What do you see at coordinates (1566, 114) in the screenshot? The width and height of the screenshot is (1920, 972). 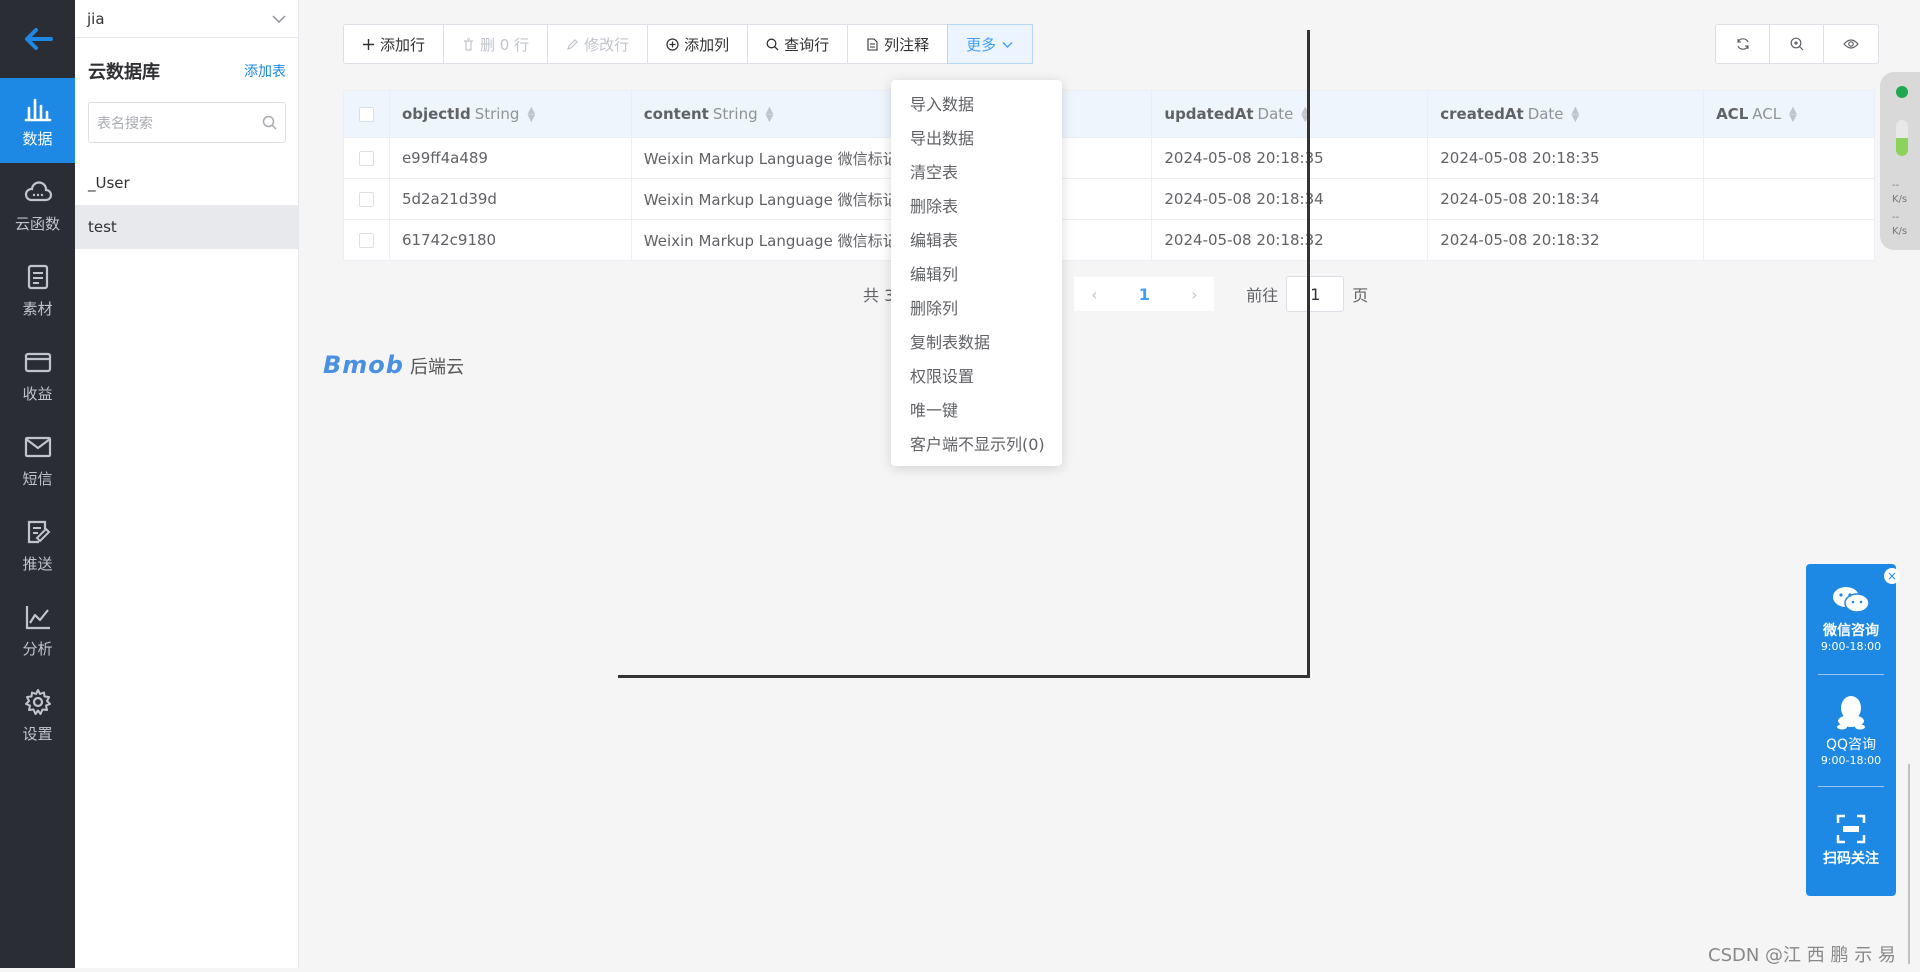 I see `column-header-createdat: createdAt Date ▲ ▼` at bounding box center [1566, 114].